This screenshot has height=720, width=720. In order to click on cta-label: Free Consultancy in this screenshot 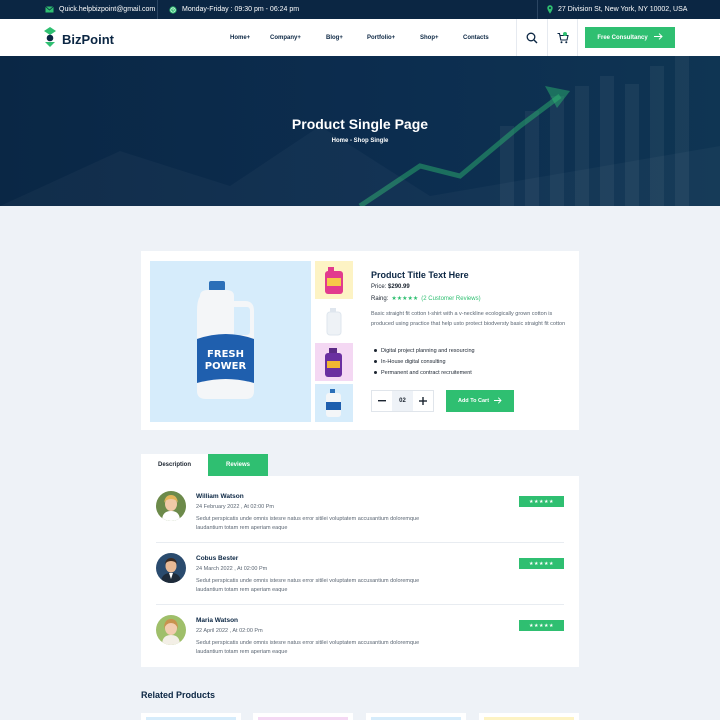, I will do `click(622, 37)`.